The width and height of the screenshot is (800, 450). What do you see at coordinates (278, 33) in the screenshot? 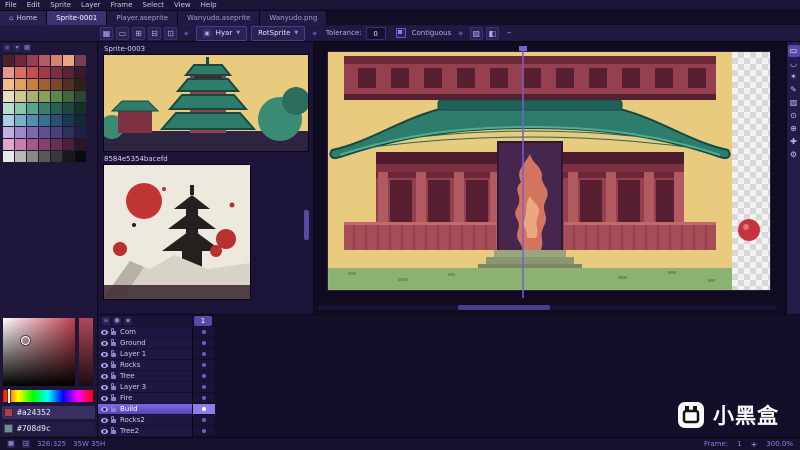
I see `rotation-dropdown: RotSprite ▼` at bounding box center [278, 33].